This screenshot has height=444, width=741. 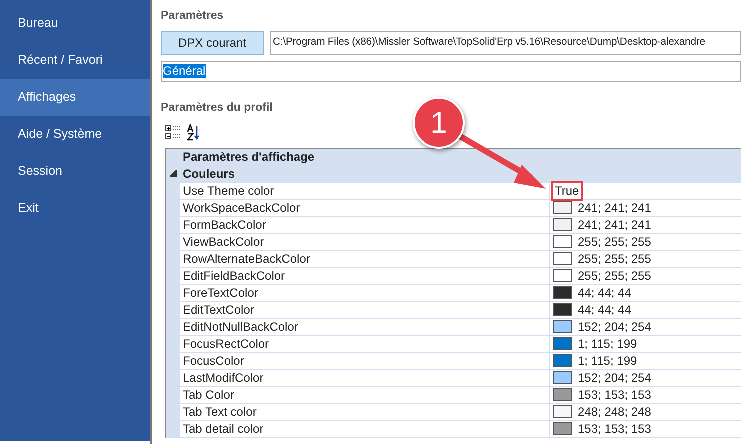 What do you see at coordinates (75, 60) in the screenshot?
I see `sidebar-item: Récent / Favori` at bounding box center [75, 60].